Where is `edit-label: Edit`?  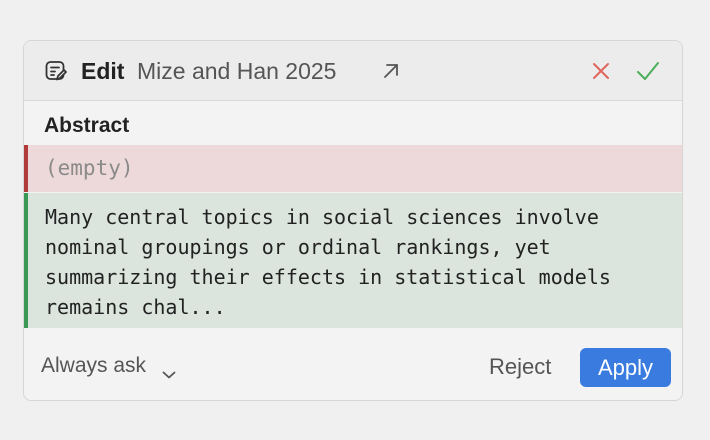 edit-label: Edit is located at coordinates (103, 71).